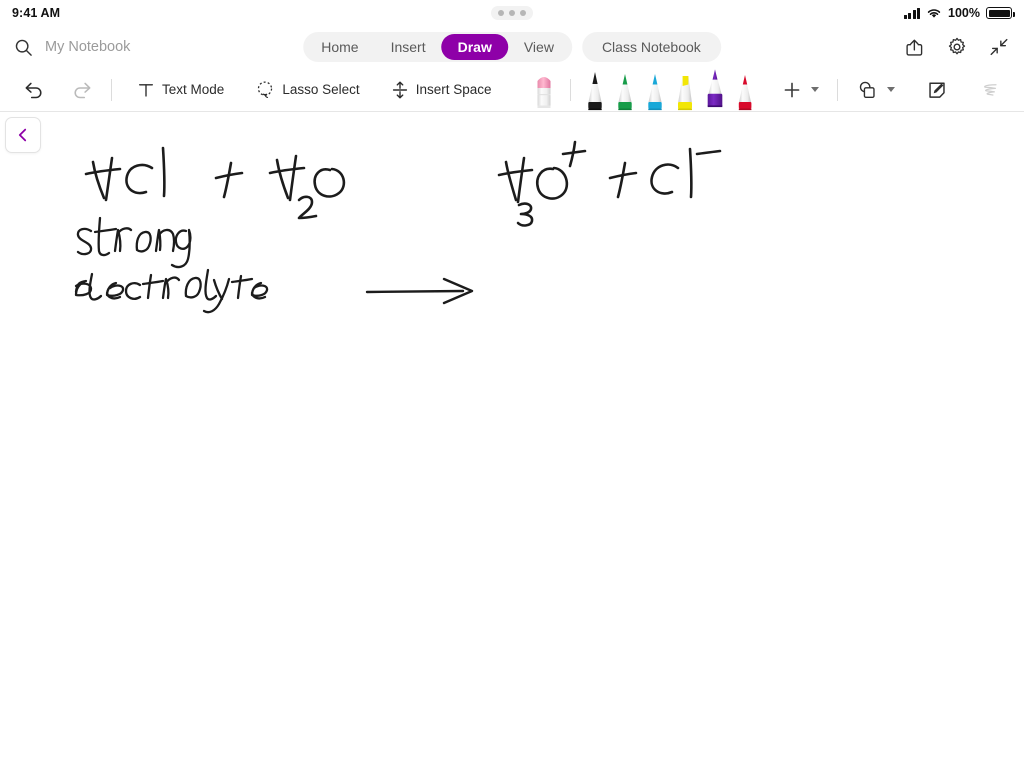 The width and height of the screenshot is (1024, 768). I want to click on pen-green, so click(625, 90).